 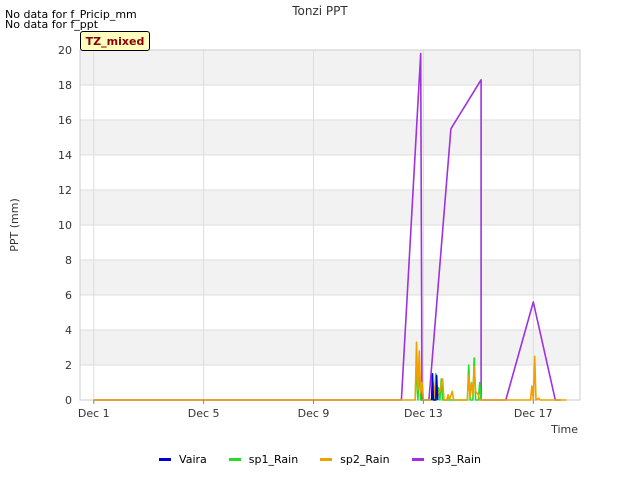 I want to click on y-tick-label: 2, so click(x=68, y=365).